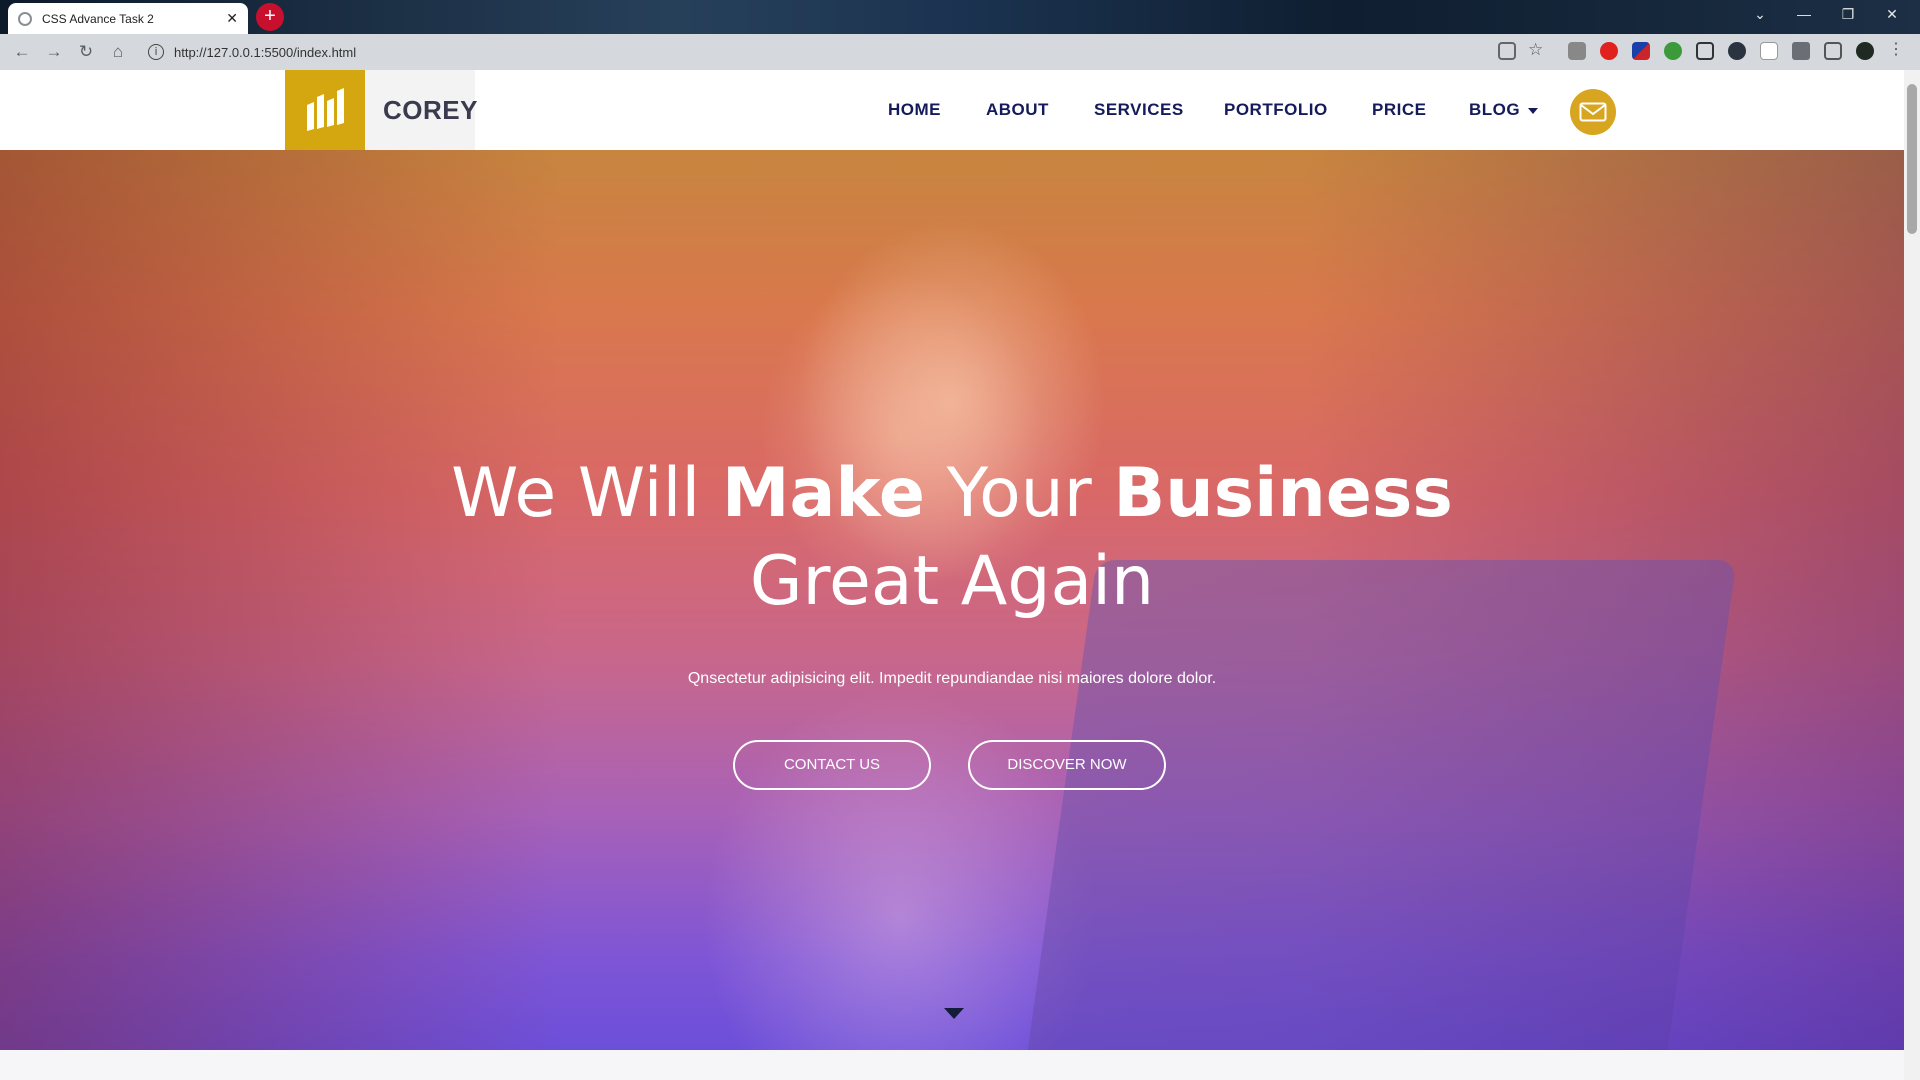 The width and height of the screenshot is (1920, 1080). I want to click on tab-title: CSS Advance Task 2, so click(98, 18).